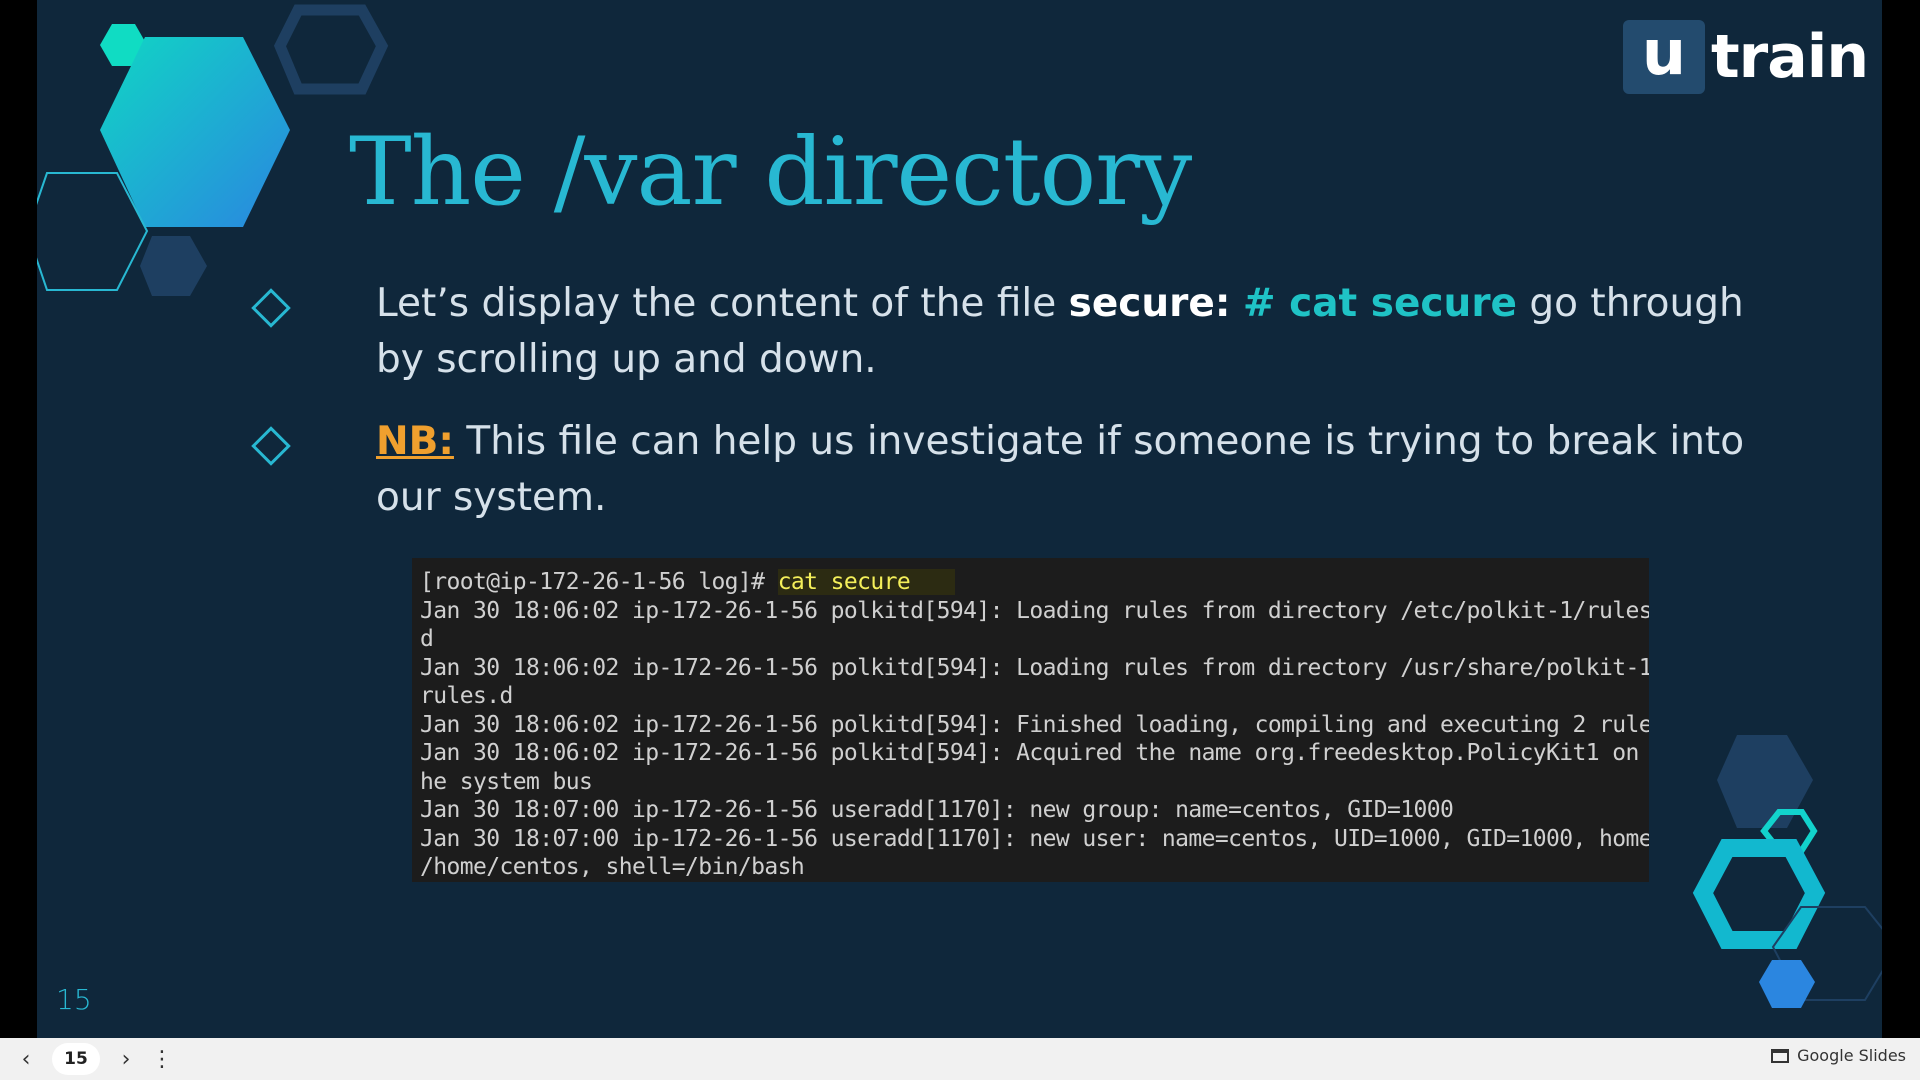  I want to click on more-vertical-icon: ⋮, so click(162, 1059).